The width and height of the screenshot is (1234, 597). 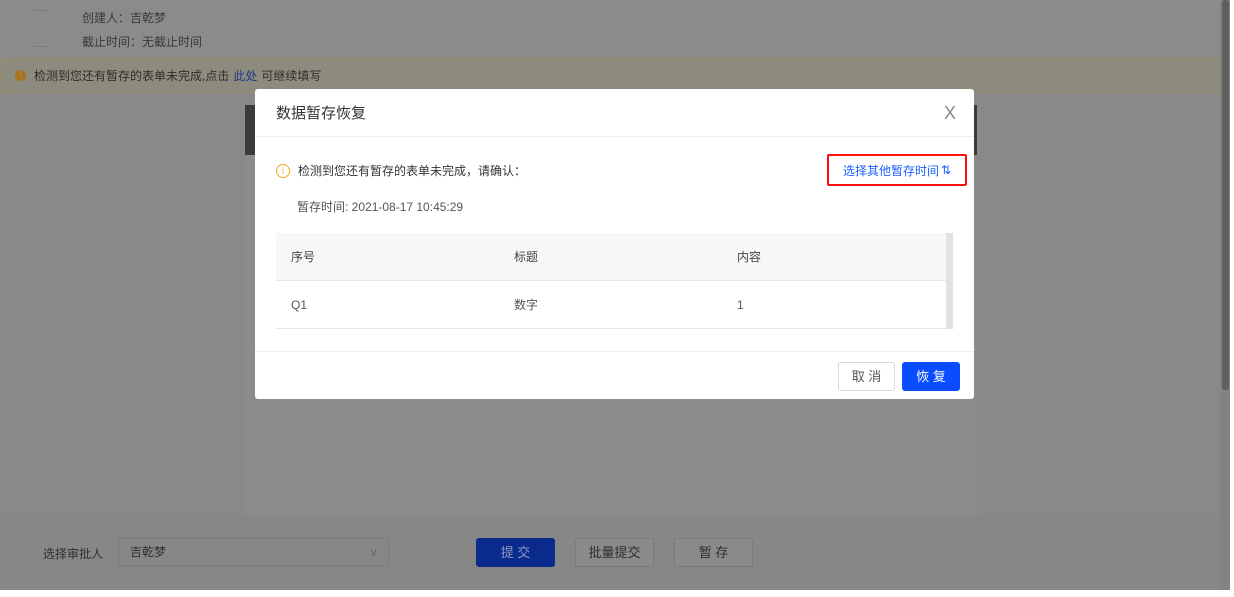 What do you see at coordinates (73, 554) in the screenshot?
I see `approver-label: 选择审批人` at bounding box center [73, 554].